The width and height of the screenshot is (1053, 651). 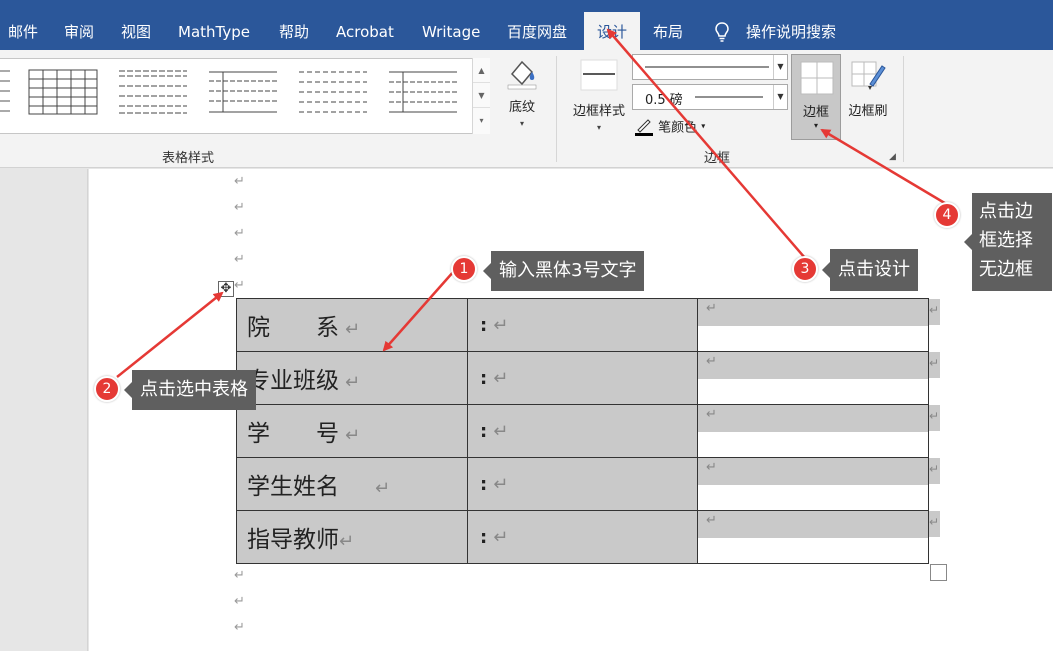 What do you see at coordinates (44, 410) in the screenshot?
I see `nav-pane` at bounding box center [44, 410].